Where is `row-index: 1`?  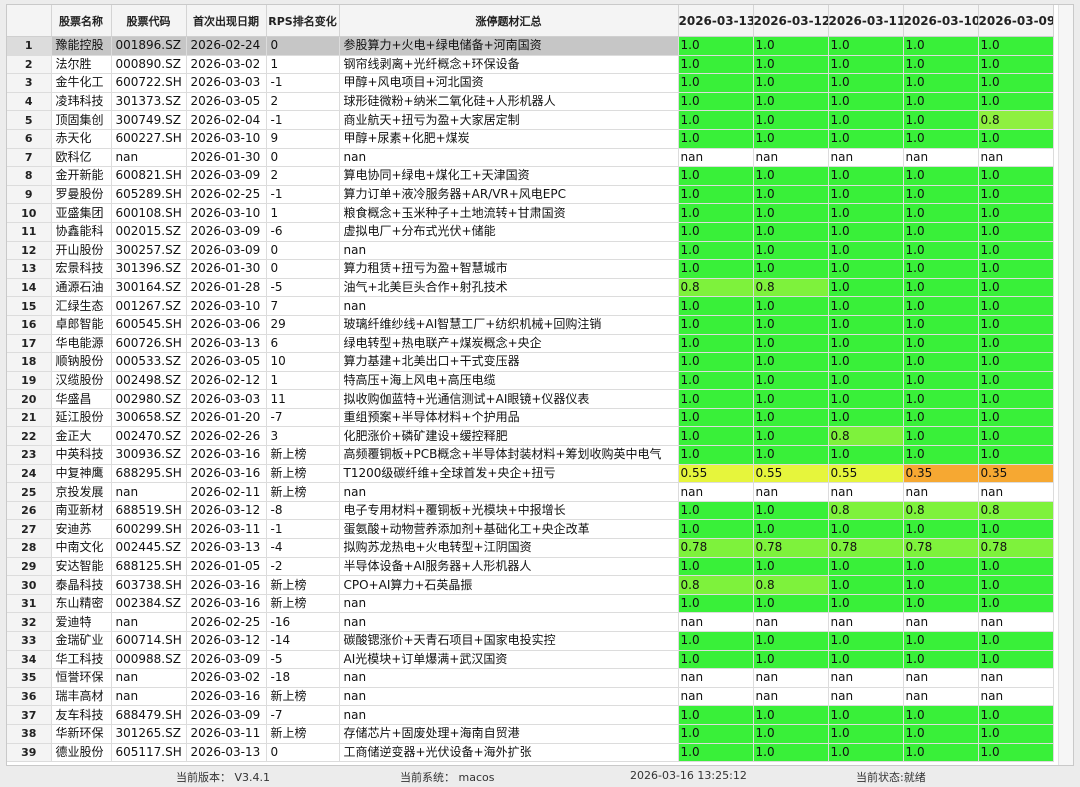
row-index: 1 is located at coordinates (29, 46).